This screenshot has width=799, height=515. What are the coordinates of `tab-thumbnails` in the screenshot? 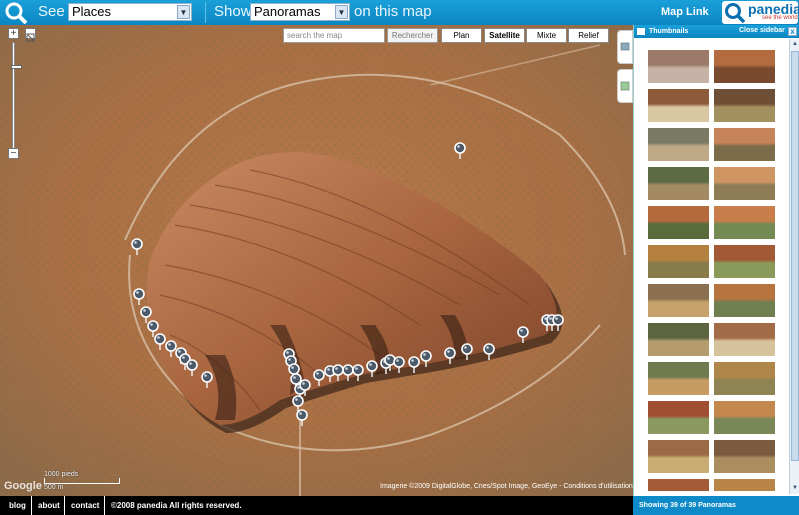 It's located at (625, 47).